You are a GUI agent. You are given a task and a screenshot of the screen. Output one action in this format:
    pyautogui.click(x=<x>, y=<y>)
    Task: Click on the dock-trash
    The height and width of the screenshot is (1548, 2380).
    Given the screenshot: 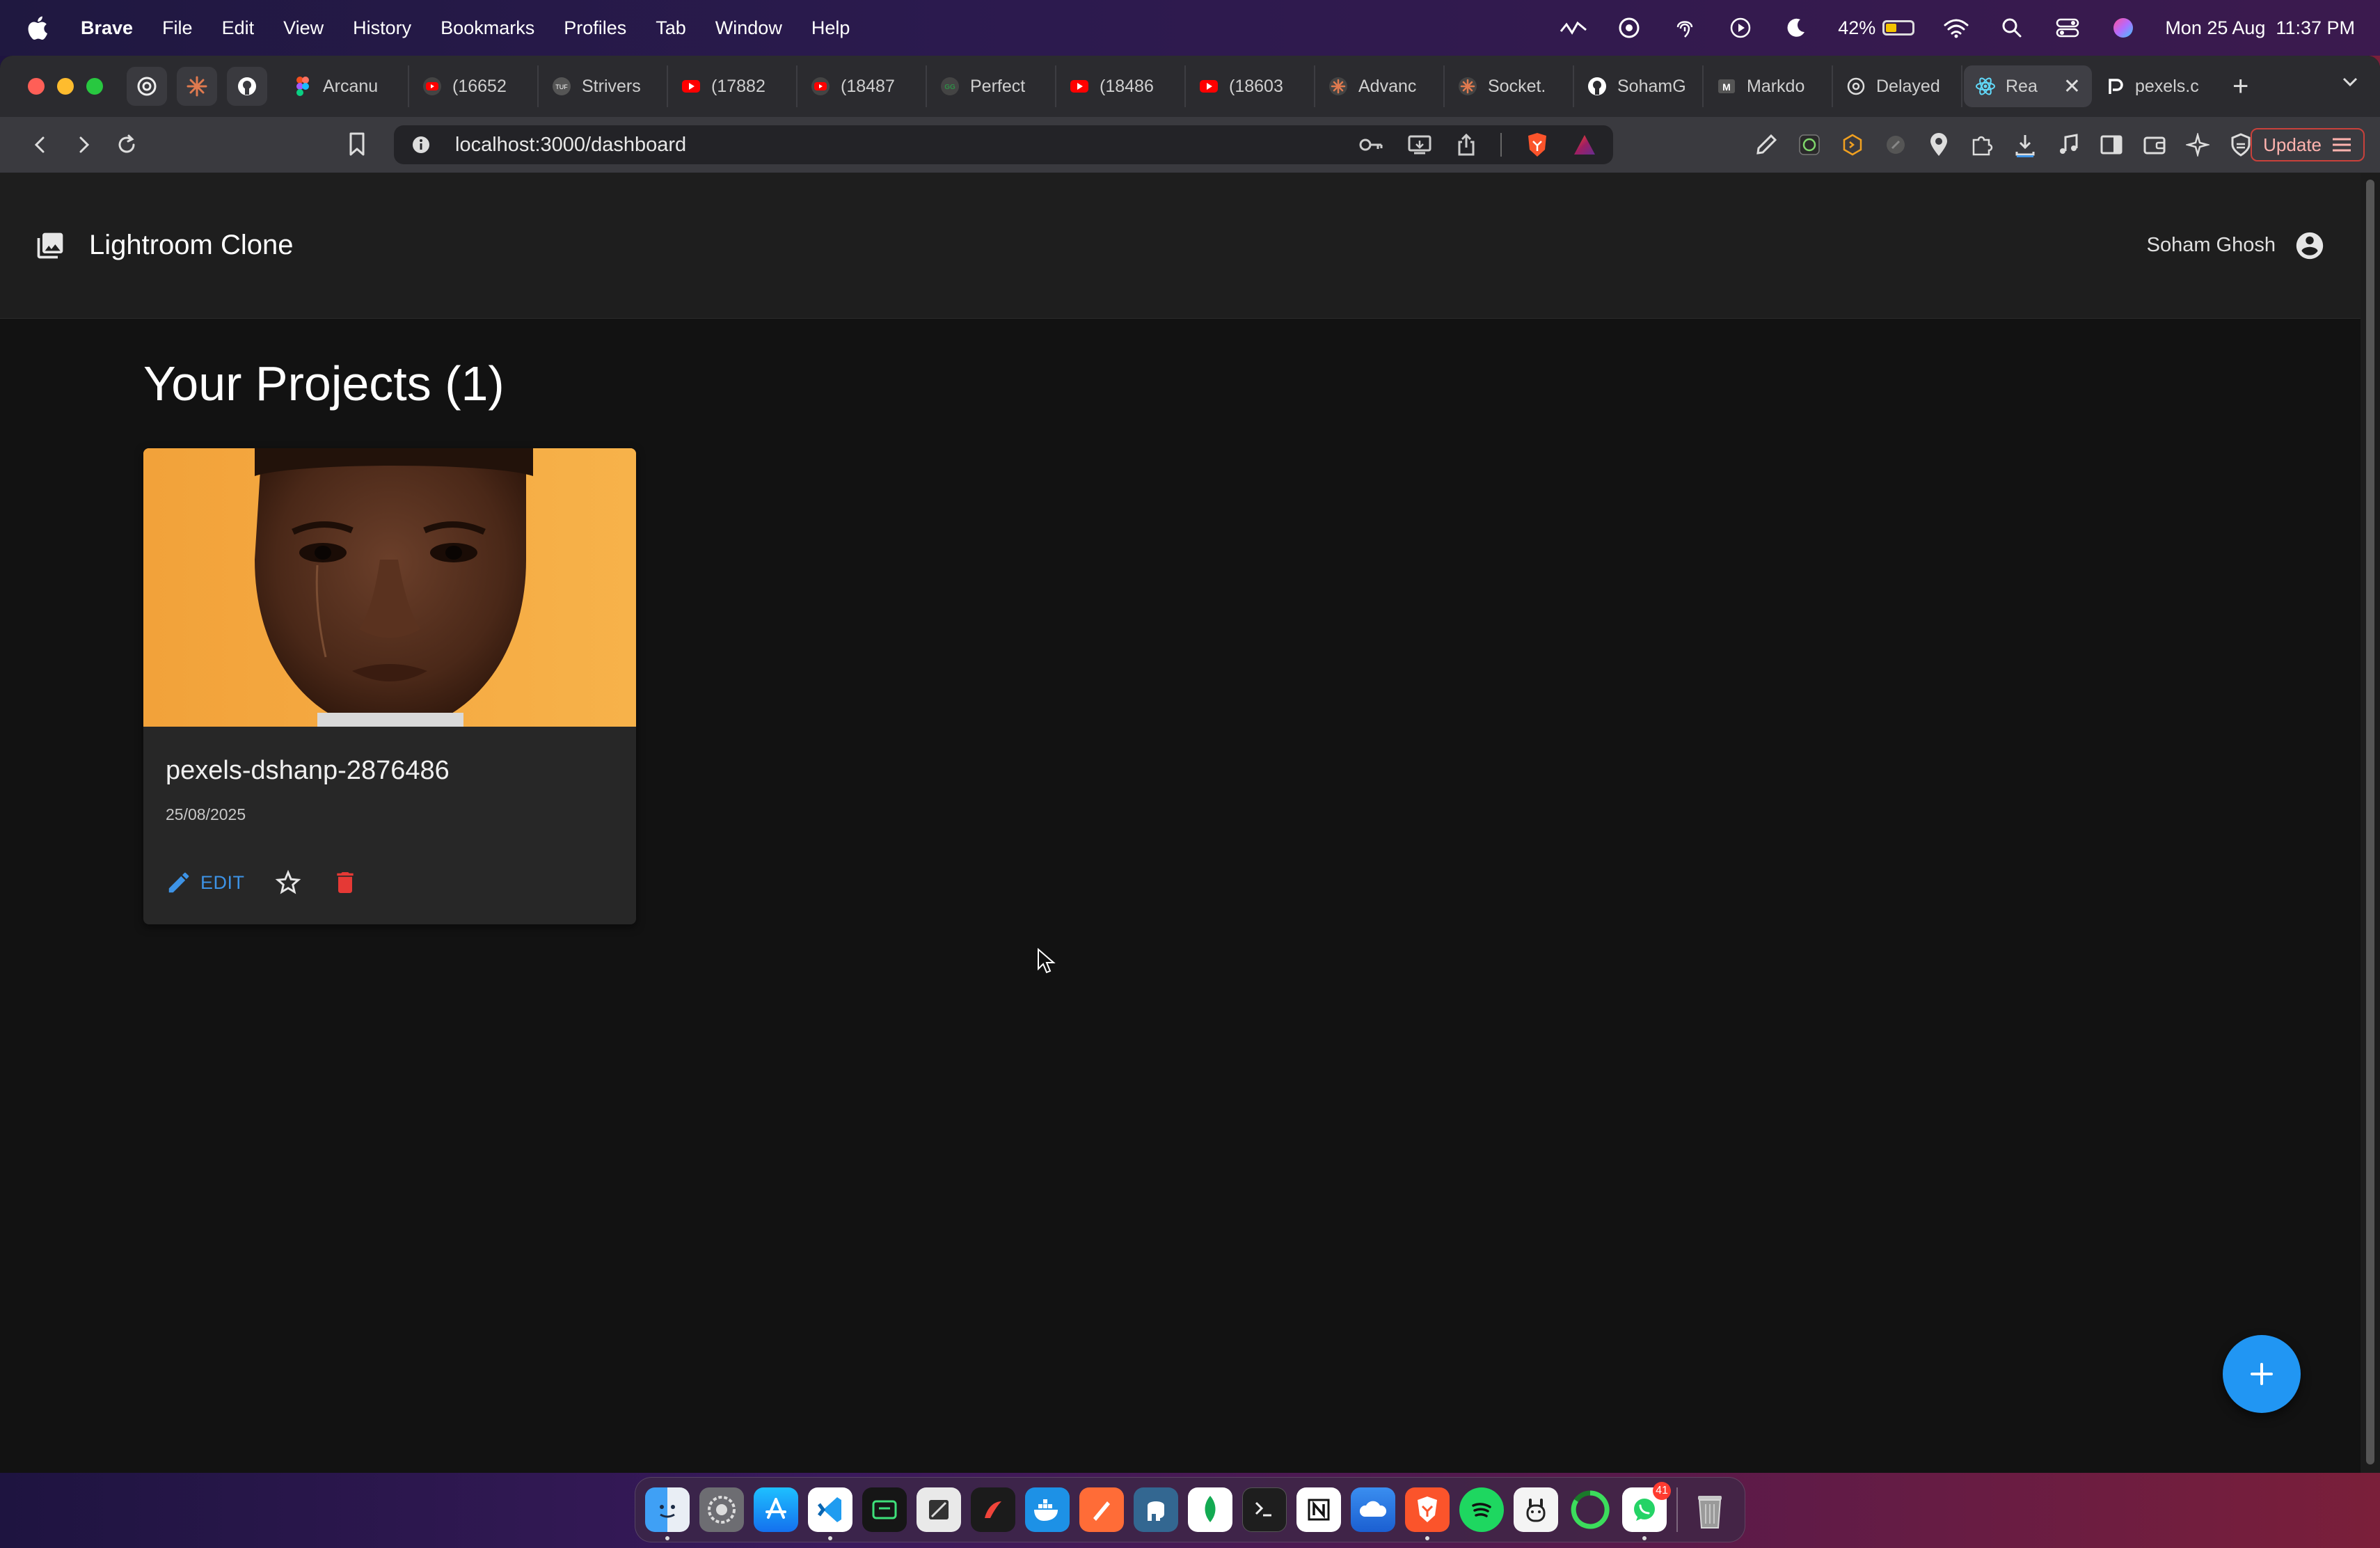 What is the action you would take?
    pyautogui.click(x=1710, y=1509)
    